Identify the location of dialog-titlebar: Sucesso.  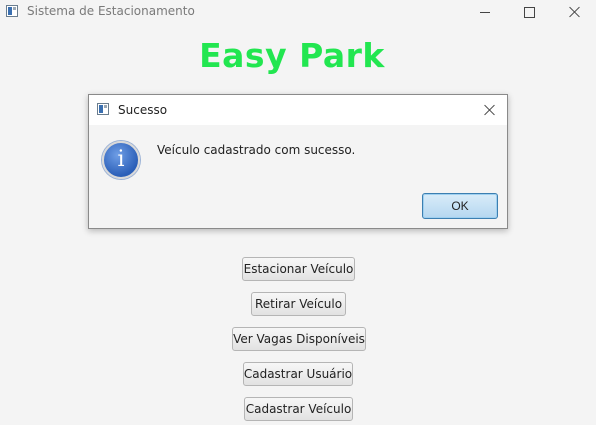
(298, 110).